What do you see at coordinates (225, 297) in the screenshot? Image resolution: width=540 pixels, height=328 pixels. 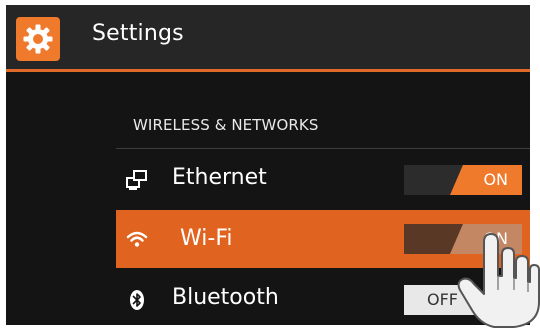 I see `bluetooth-label: Bluetooth` at bounding box center [225, 297].